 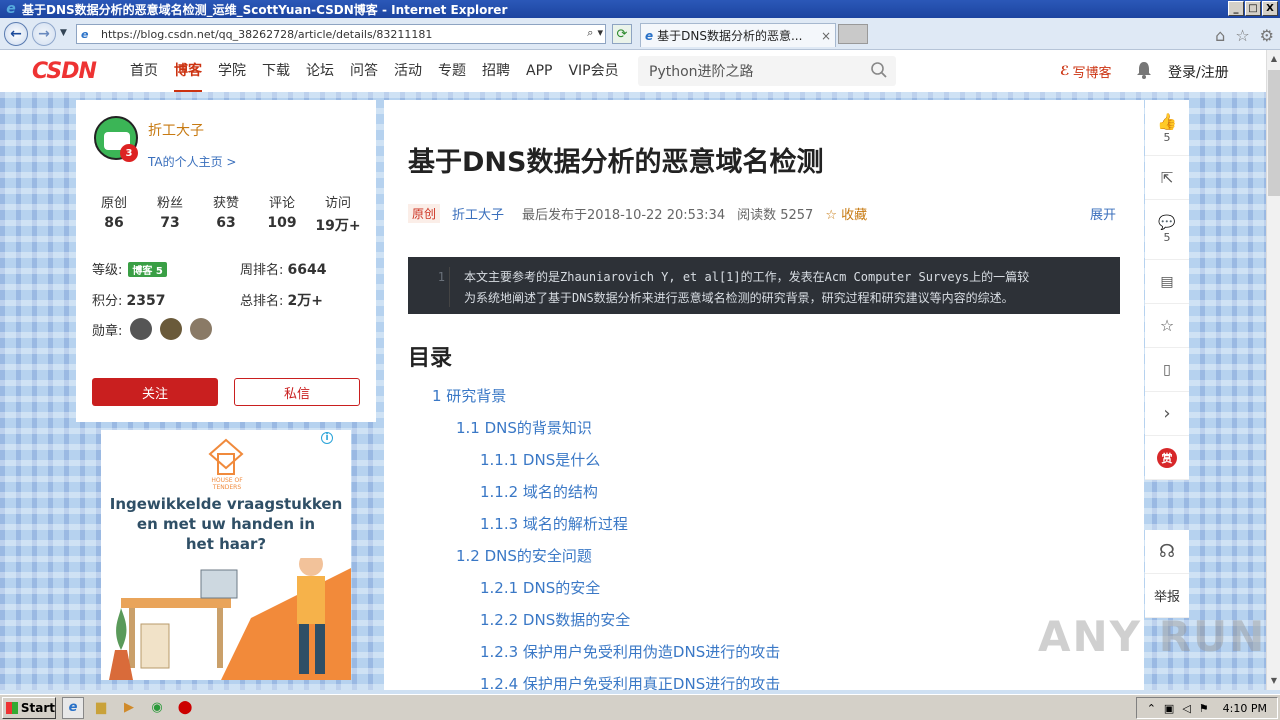 What do you see at coordinates (169, 213) in the screenshot?
I see `stat-fans: 粉丝 73` at bounding box center [169, 213].